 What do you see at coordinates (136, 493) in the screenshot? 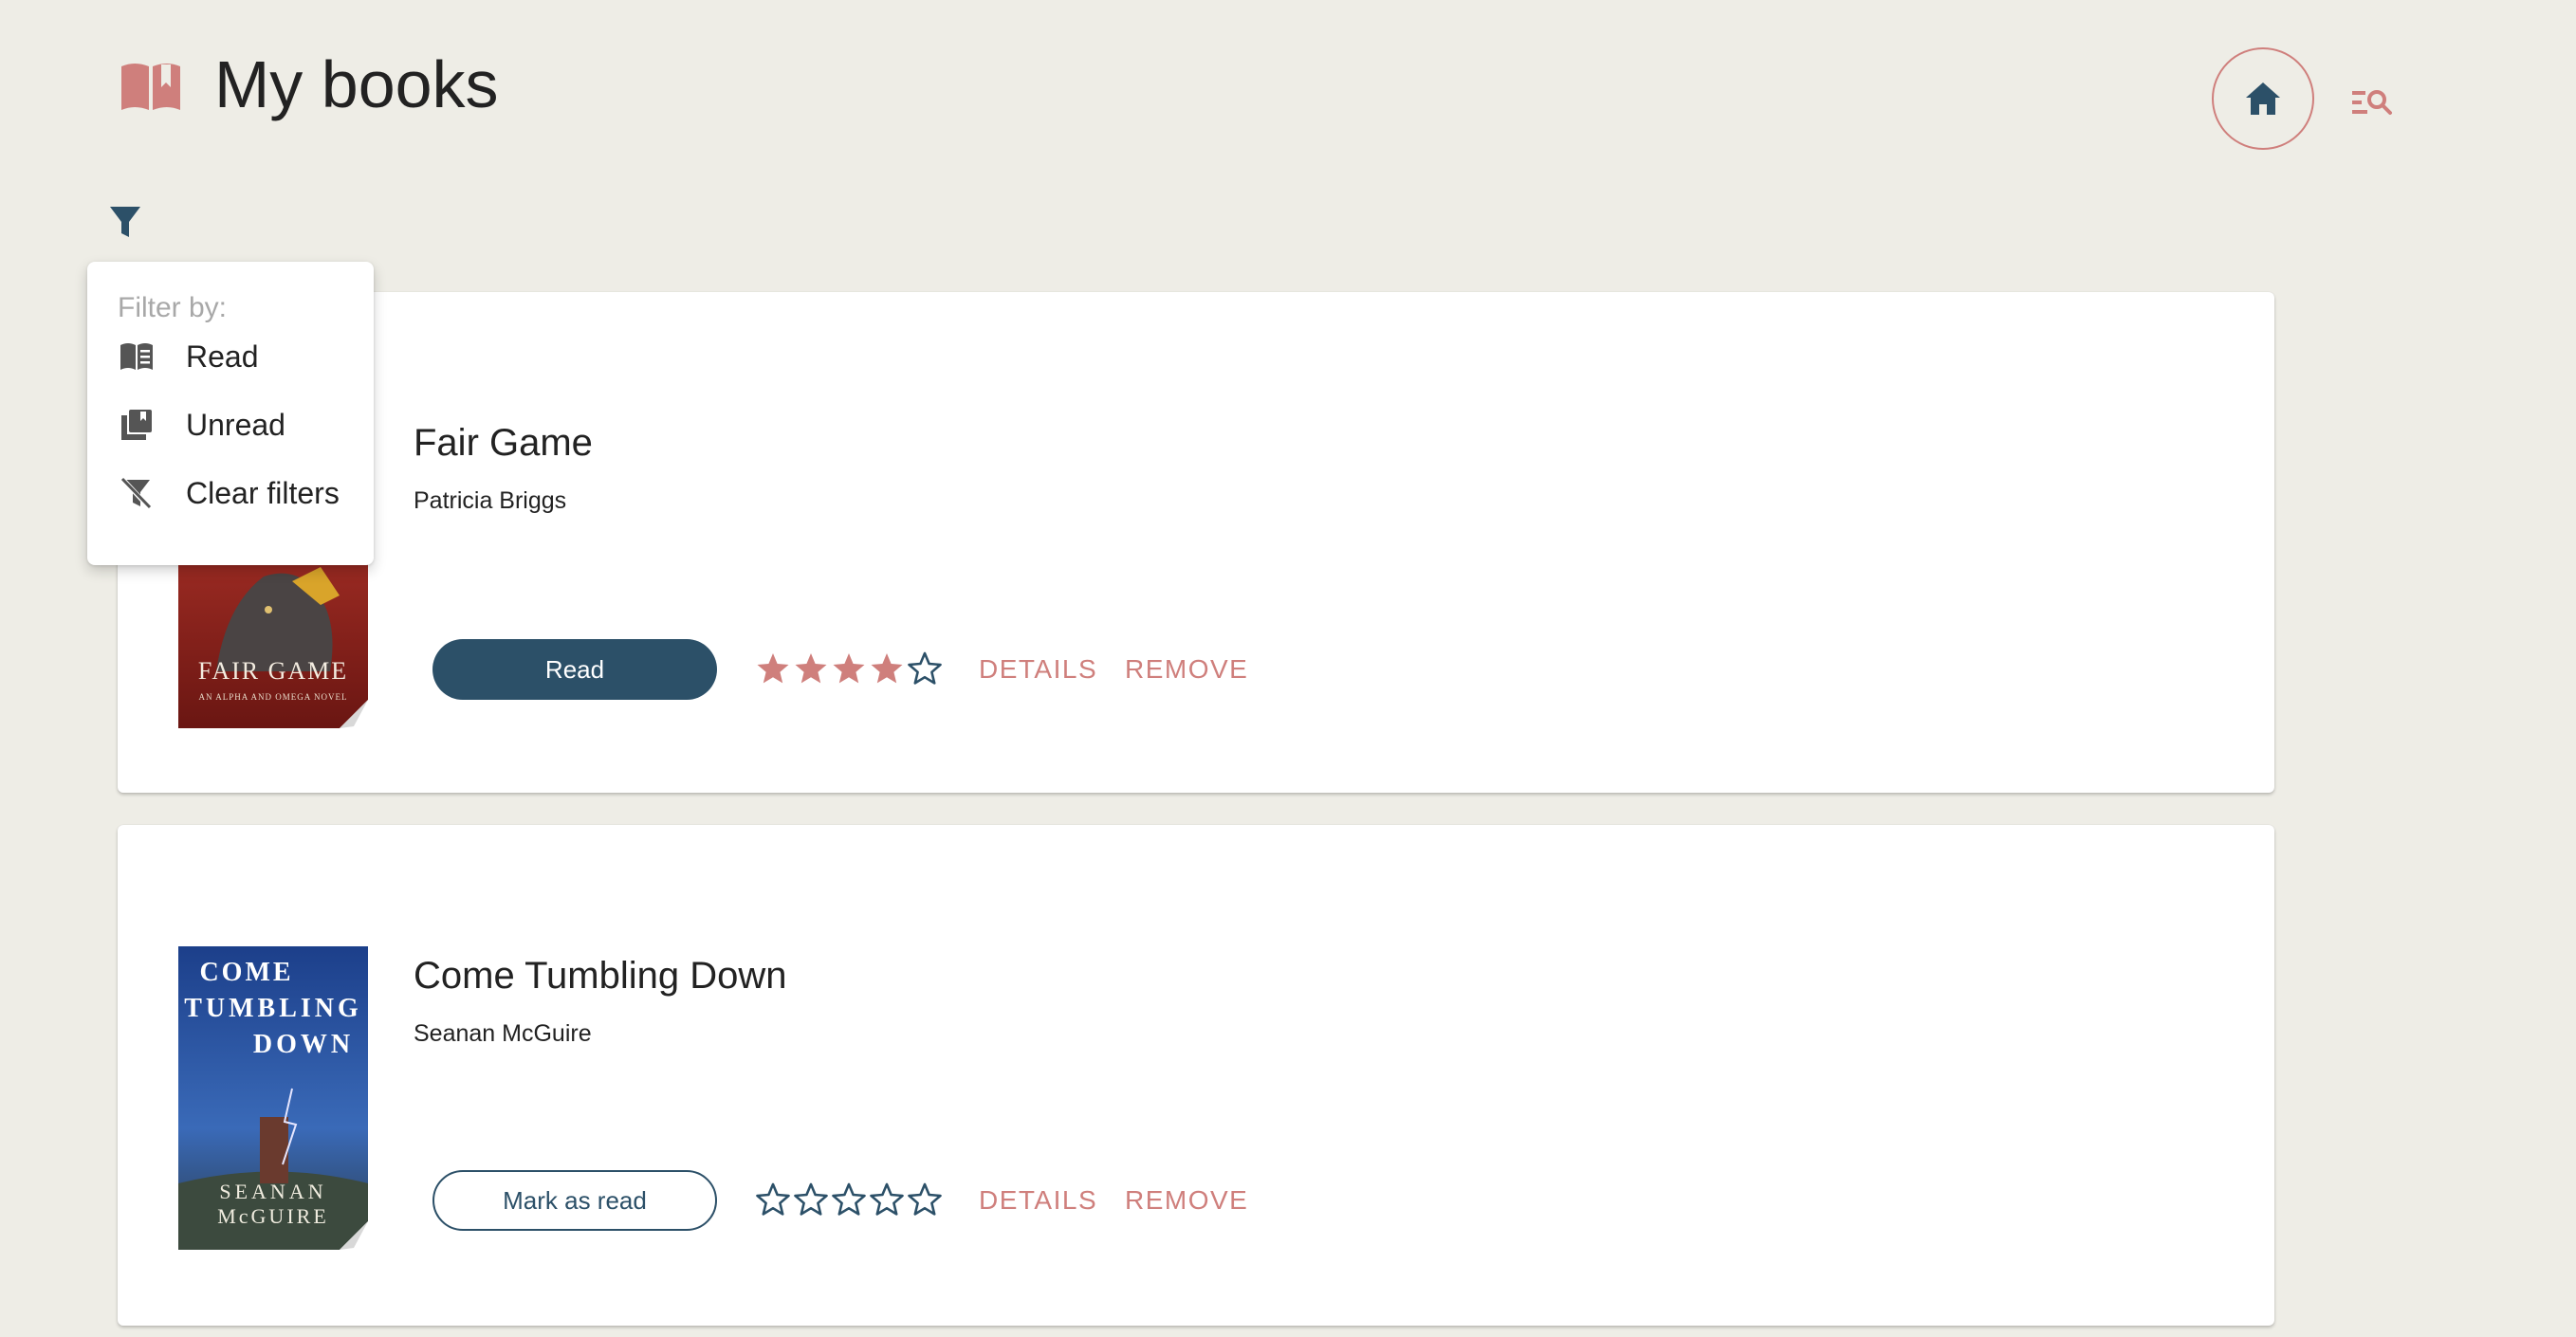
I see `filter-off-icon` at bounding box center [136, 493].